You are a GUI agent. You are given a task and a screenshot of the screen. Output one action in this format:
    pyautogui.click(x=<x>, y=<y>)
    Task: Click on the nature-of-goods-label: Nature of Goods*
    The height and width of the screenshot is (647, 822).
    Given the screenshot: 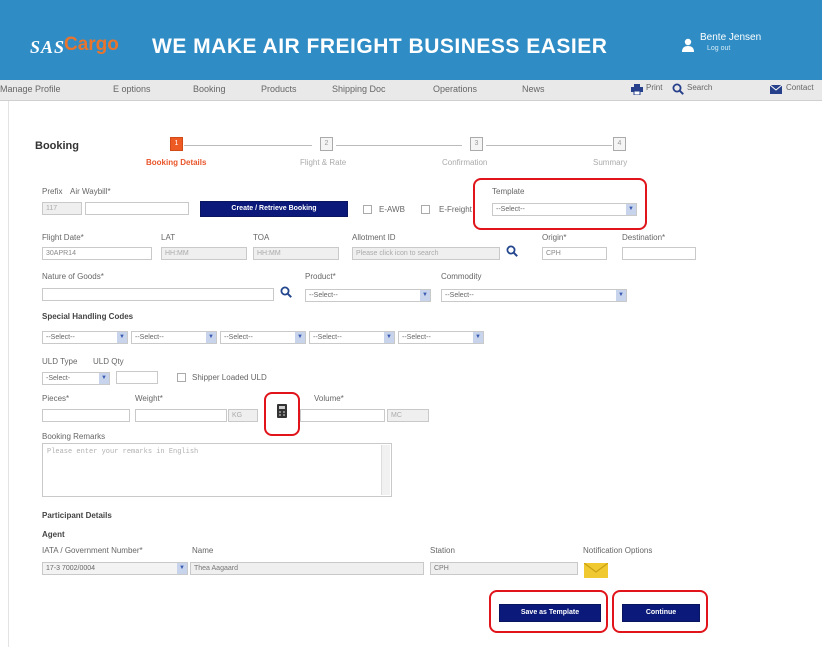 What is the action you would take?
    pyautogui.click(x=73, y=276)
    